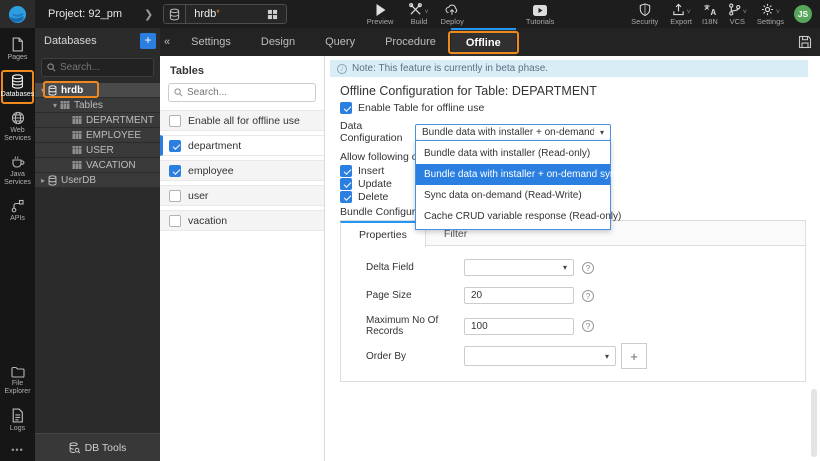  Describe the element at coordinates (175, 195) in the screenshot. I see `user-checkbox` at that location.